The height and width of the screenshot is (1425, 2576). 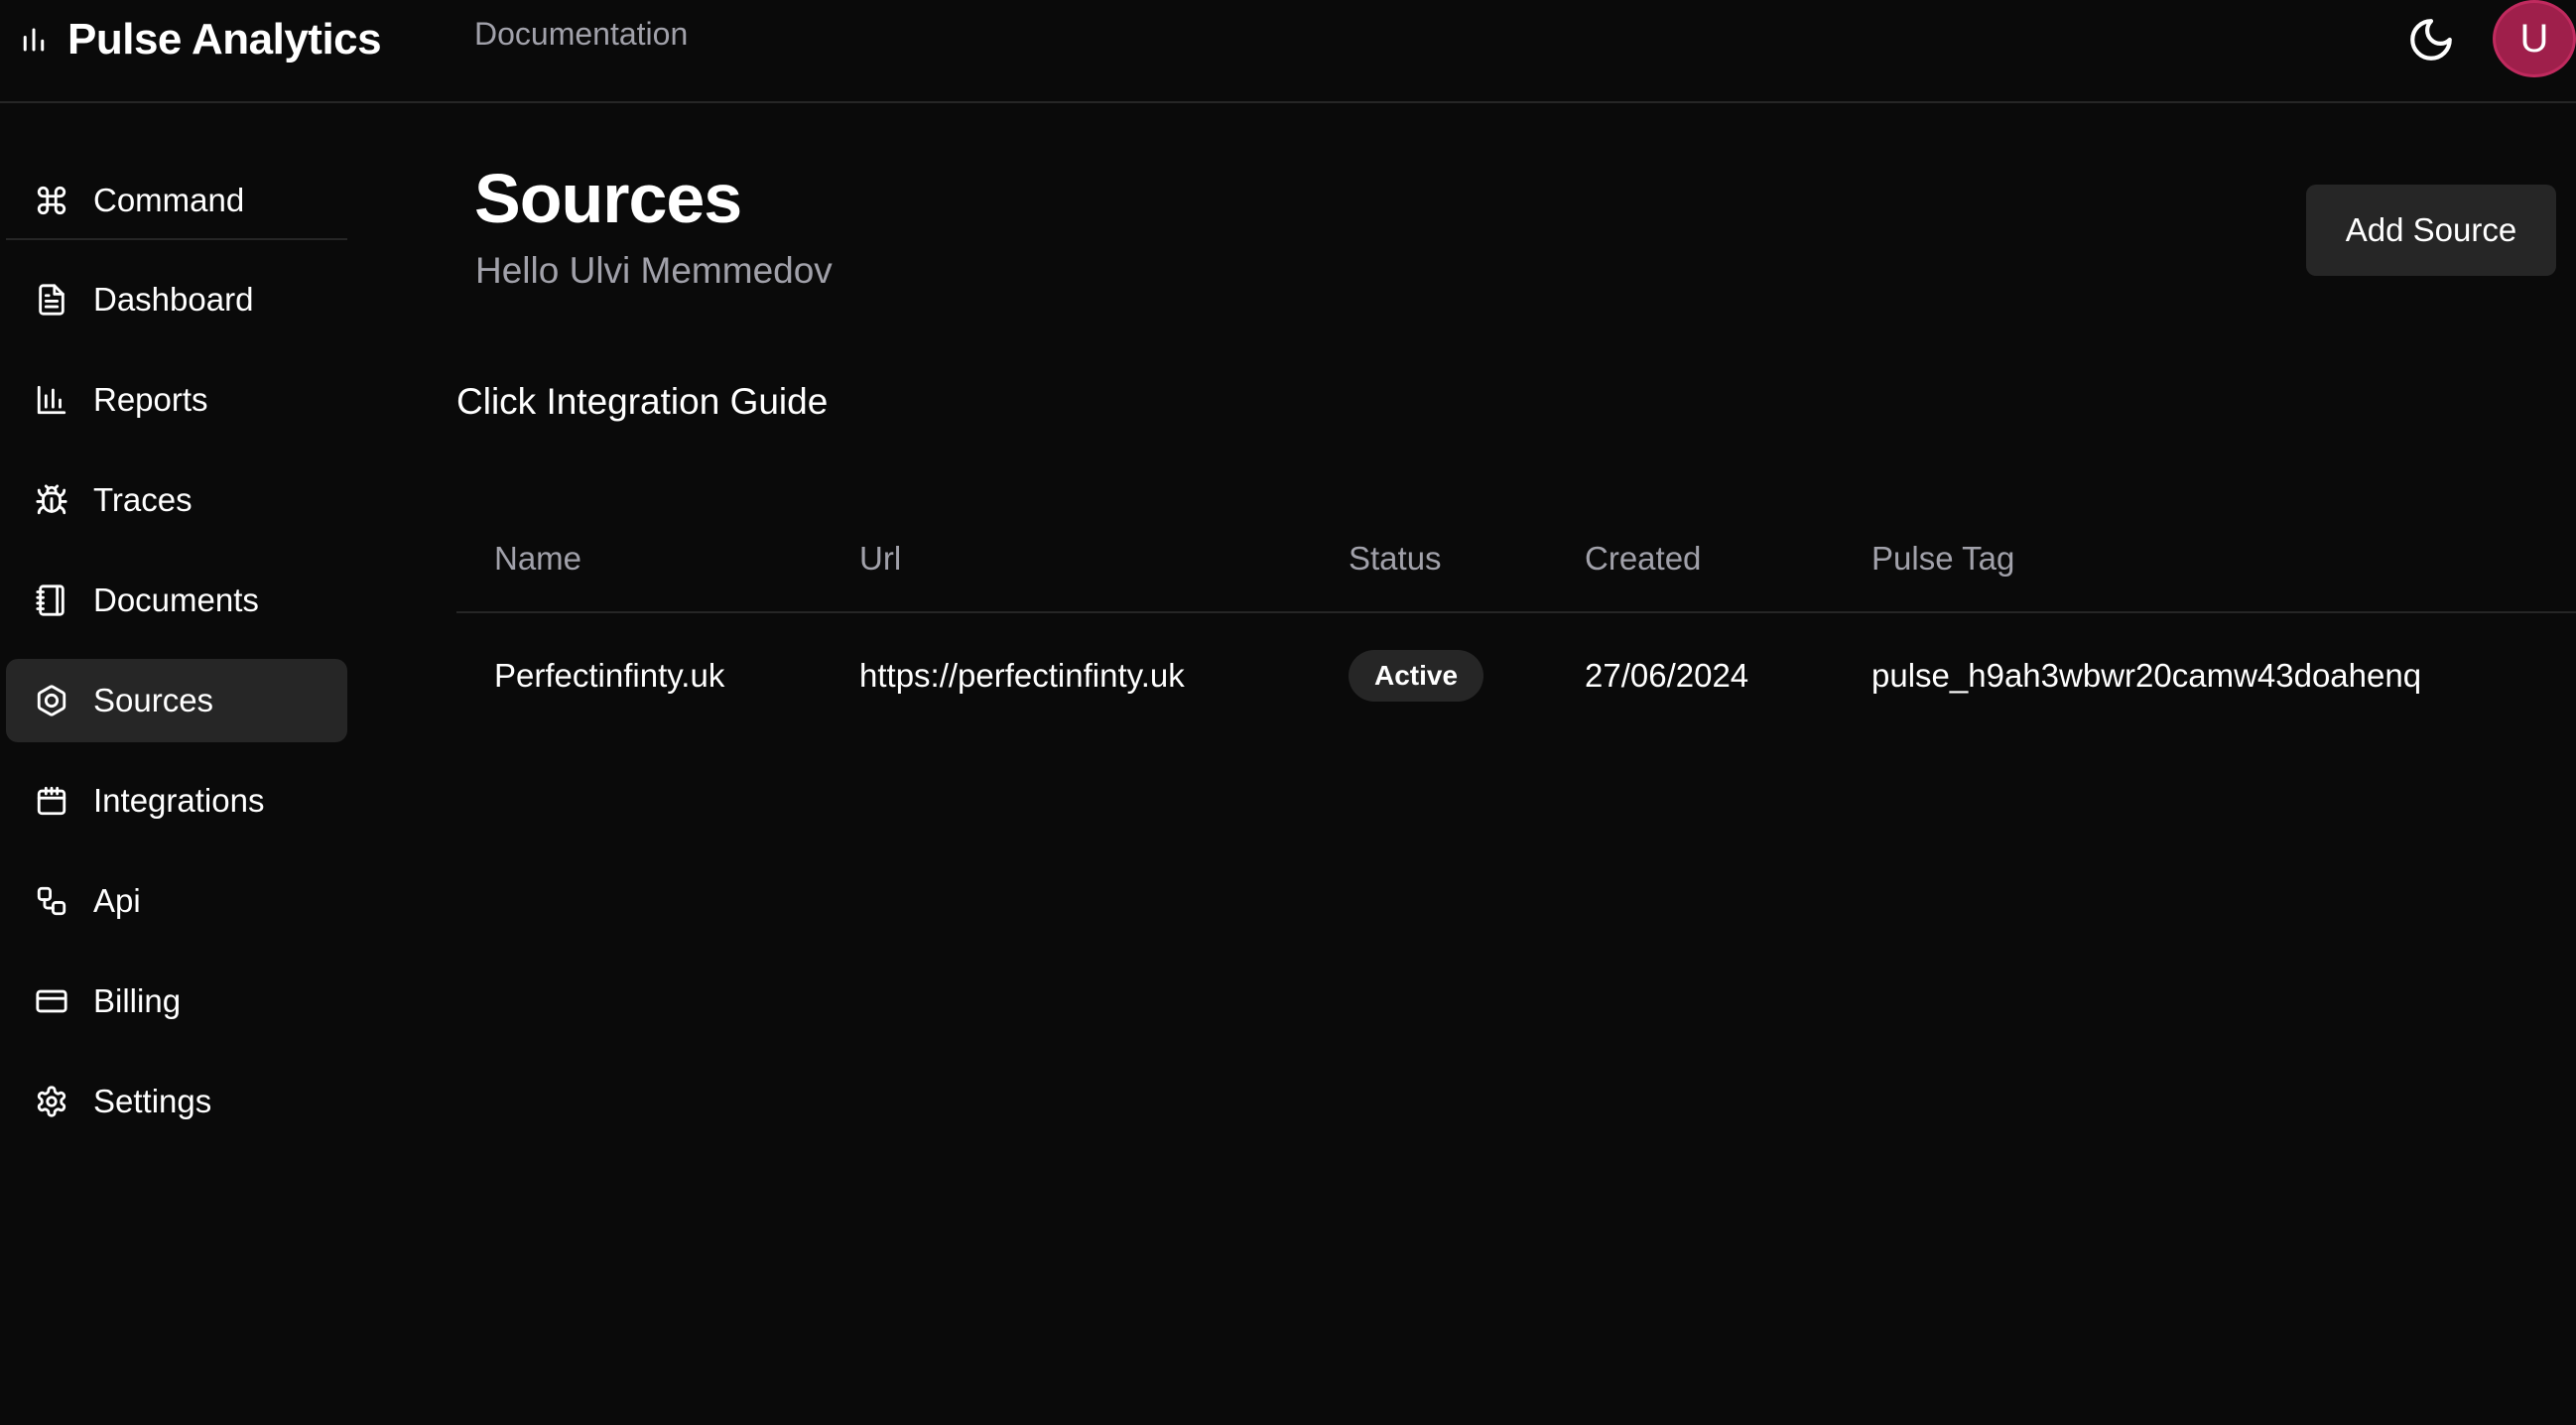 I want to click on sidebar-item-label: Settings, so click(x=153, y=1101).